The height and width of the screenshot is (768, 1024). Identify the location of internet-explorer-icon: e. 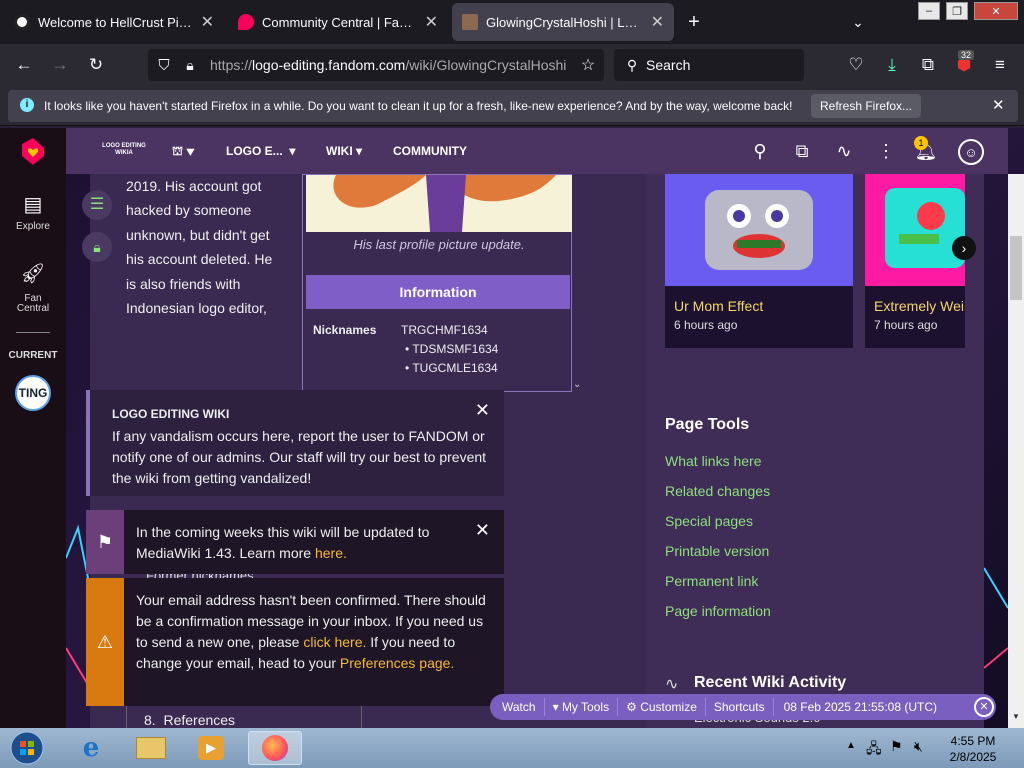
(91, 748).